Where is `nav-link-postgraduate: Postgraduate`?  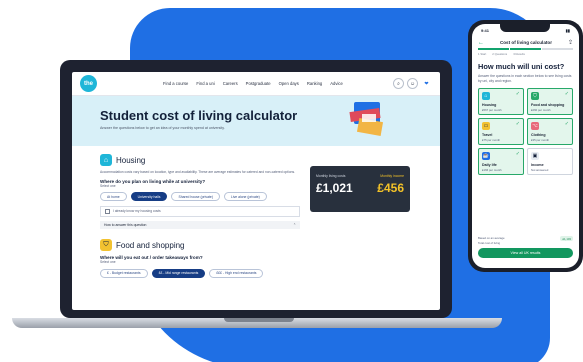
nav-link-postgraduate: Postgraduate is located at coordinates (258, 83).